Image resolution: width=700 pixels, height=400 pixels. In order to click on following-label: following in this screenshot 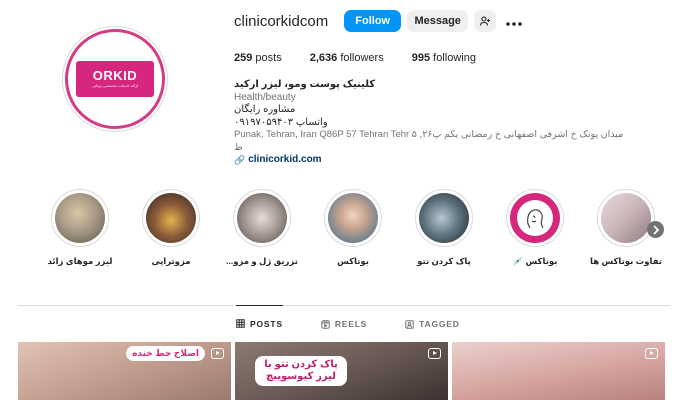, I will do `click(454, 58)`.